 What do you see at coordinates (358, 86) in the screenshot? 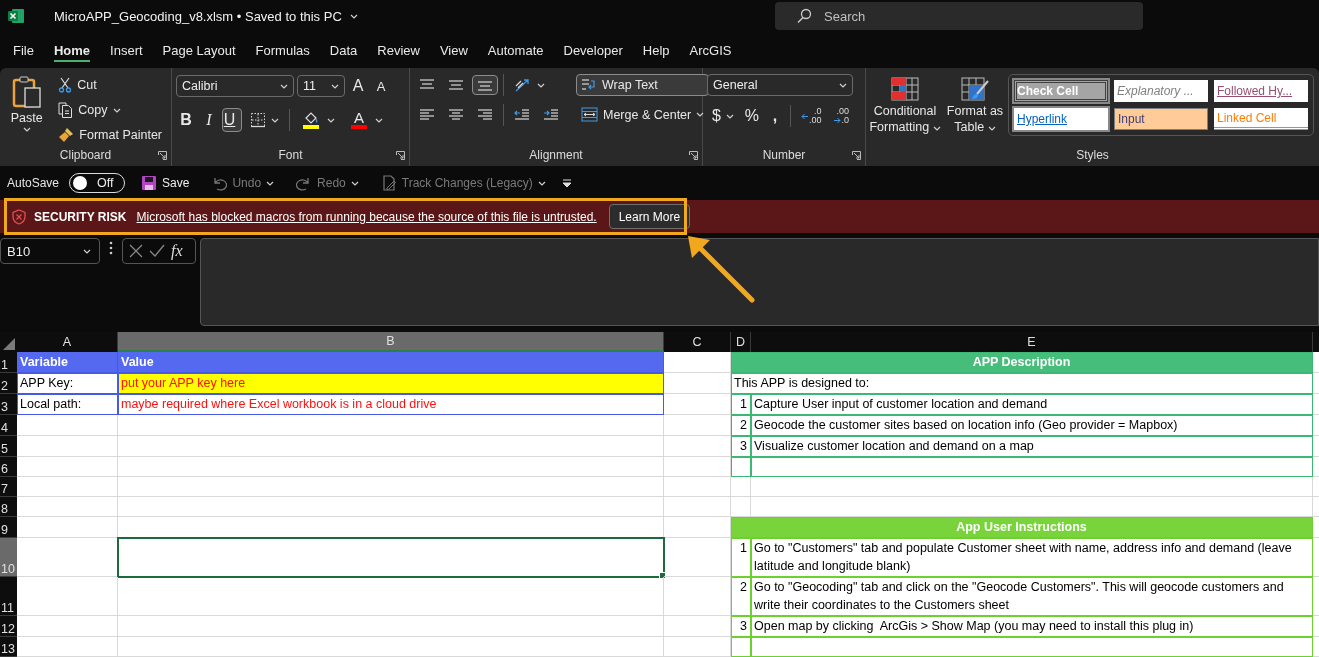
I see `grow-font-button: A` at bounding box center [358, 86].